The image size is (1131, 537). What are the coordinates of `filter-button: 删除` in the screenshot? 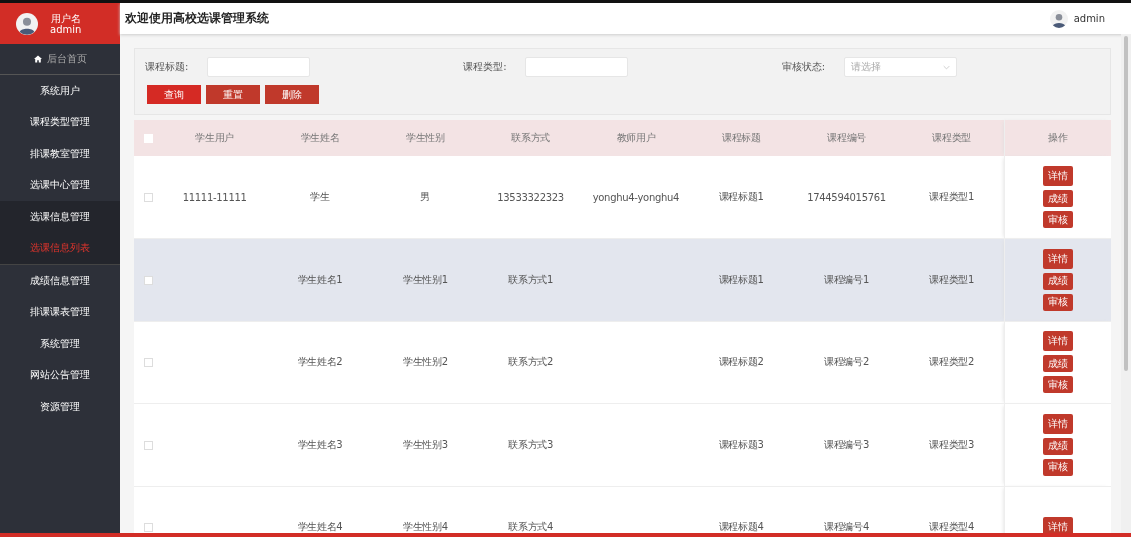 It's located at (292, 94).